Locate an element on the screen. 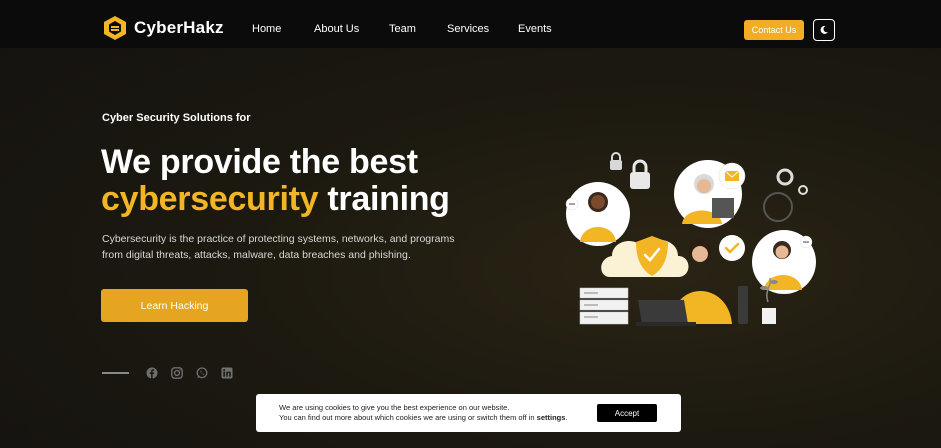 The width and height of the screenshot is (941, 448). linkedin-icon is located at coordinates (227, 373).